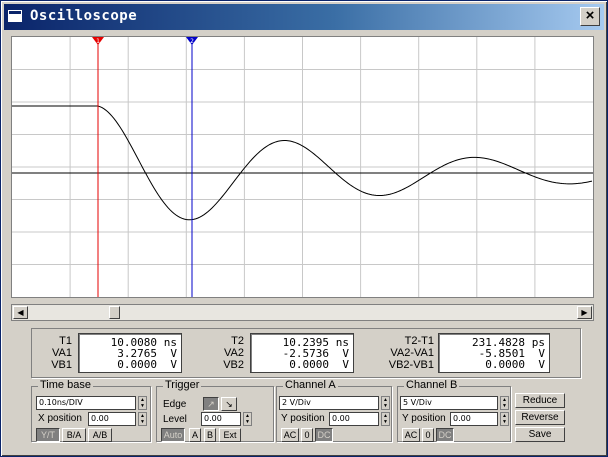  What do you see at coordinates (290, 435) in the screenshot?
I see `channel-a-ac-button: AC` at bounding box center [290, 435].